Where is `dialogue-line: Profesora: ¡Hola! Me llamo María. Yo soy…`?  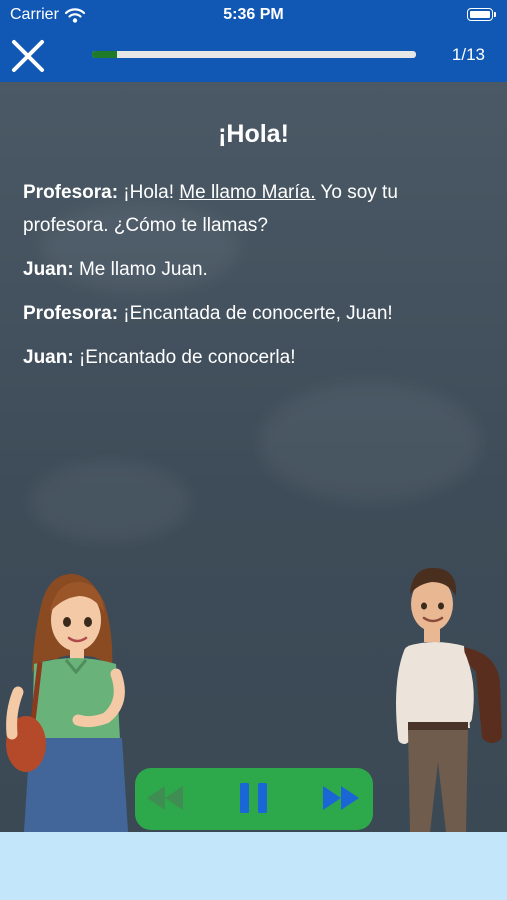
dialogue-line: Profesora: ¡Hola! Me llamo María. Yo soy… is located at coordinates (253, 209).